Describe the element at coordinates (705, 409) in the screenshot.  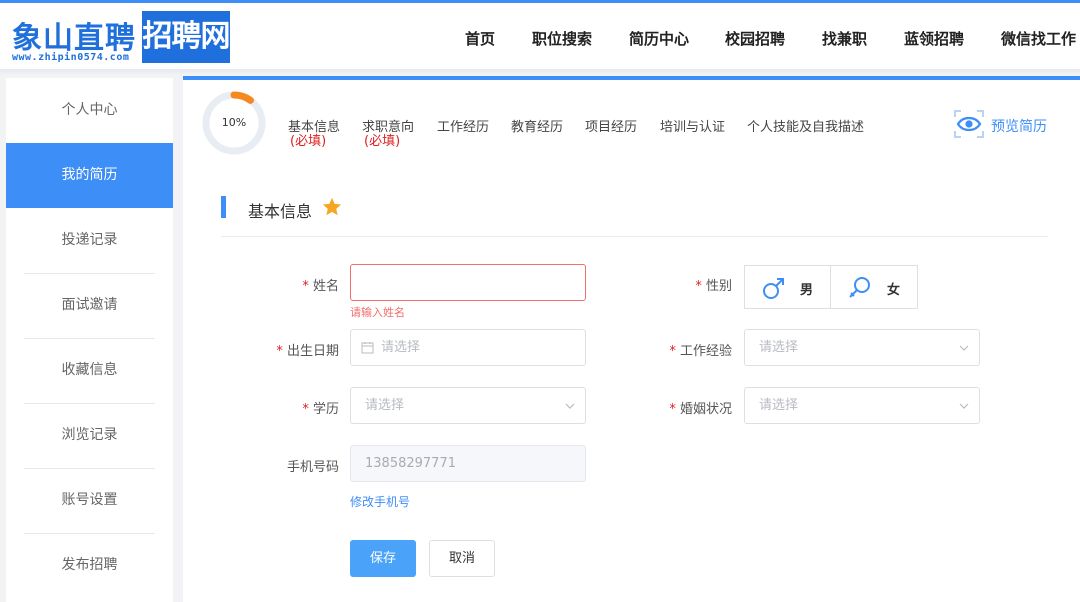
I see `marital-label-text: 婚姻状况` at that location.